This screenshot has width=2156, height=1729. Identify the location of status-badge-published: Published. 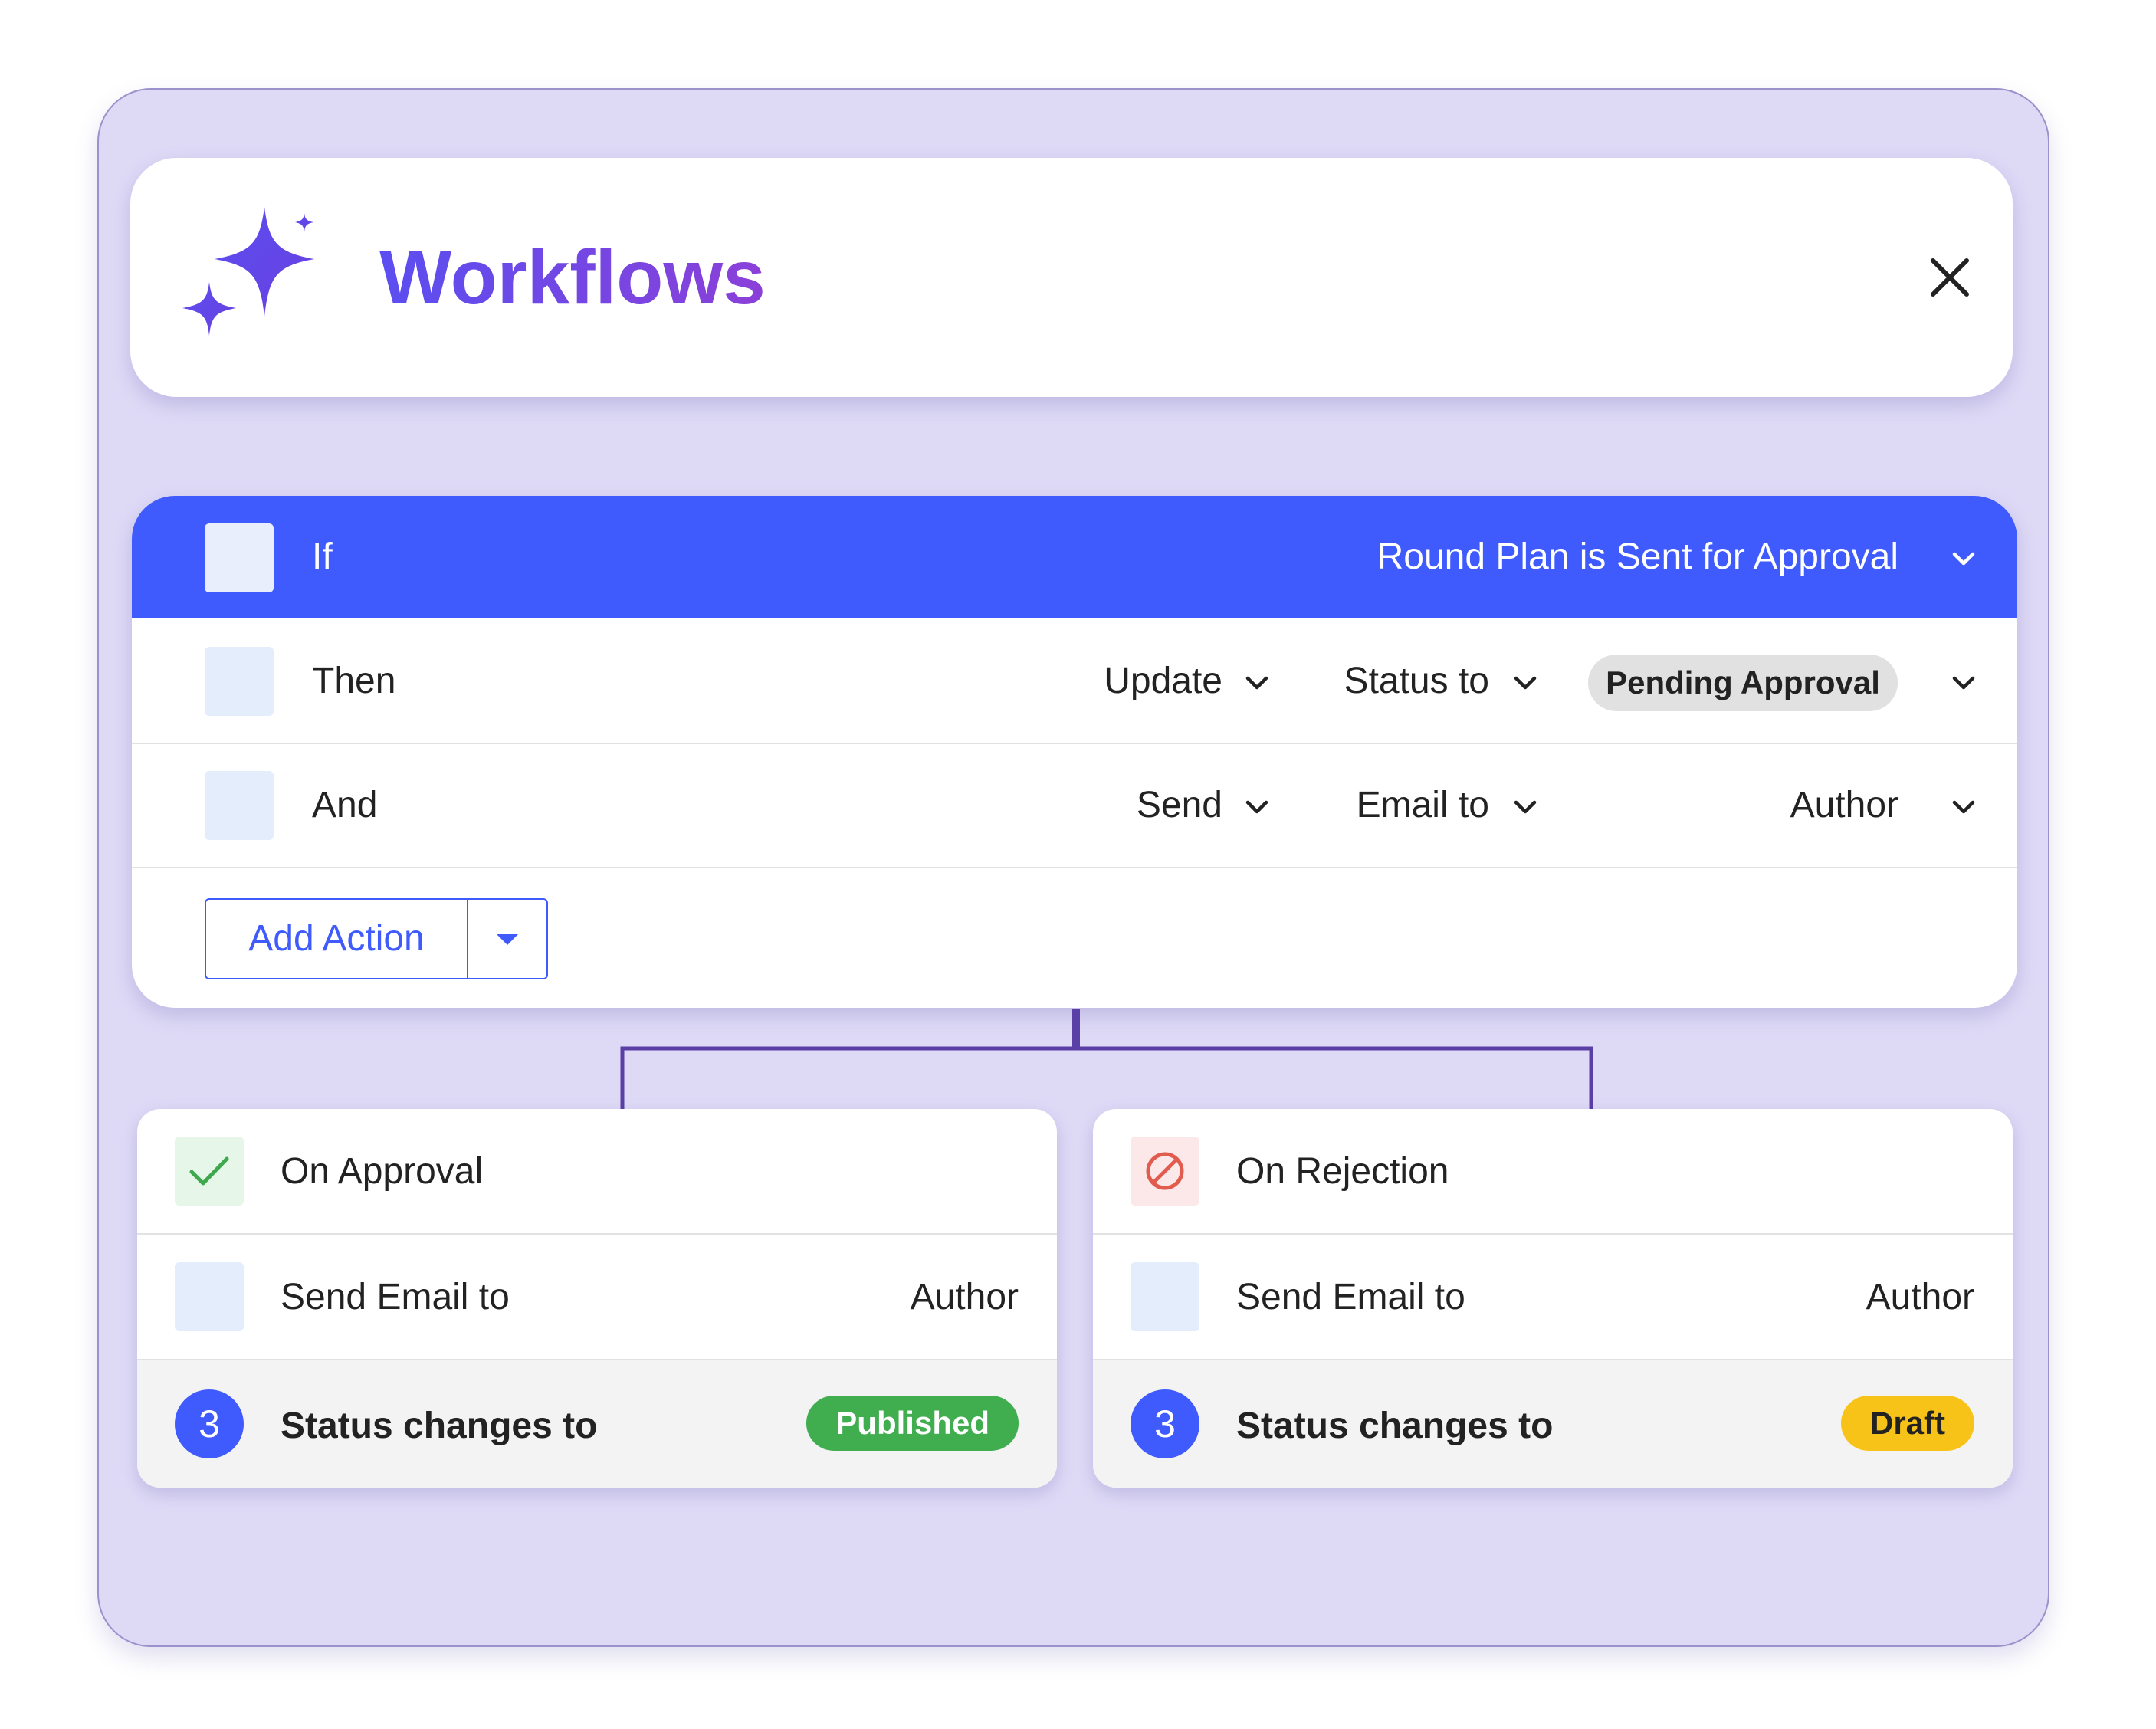
(912, 1423).